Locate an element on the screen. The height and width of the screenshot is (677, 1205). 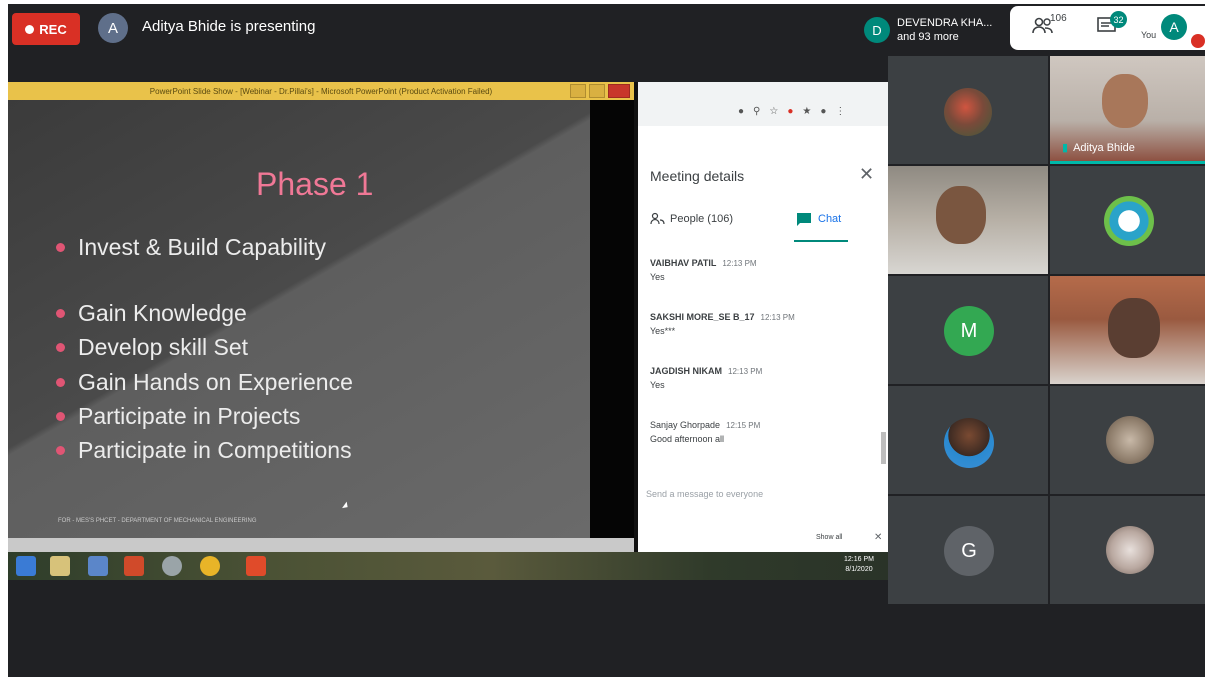
participant-chip-text: DEVENDRA KHA... and 93 more is located at coordinates (944, 30).